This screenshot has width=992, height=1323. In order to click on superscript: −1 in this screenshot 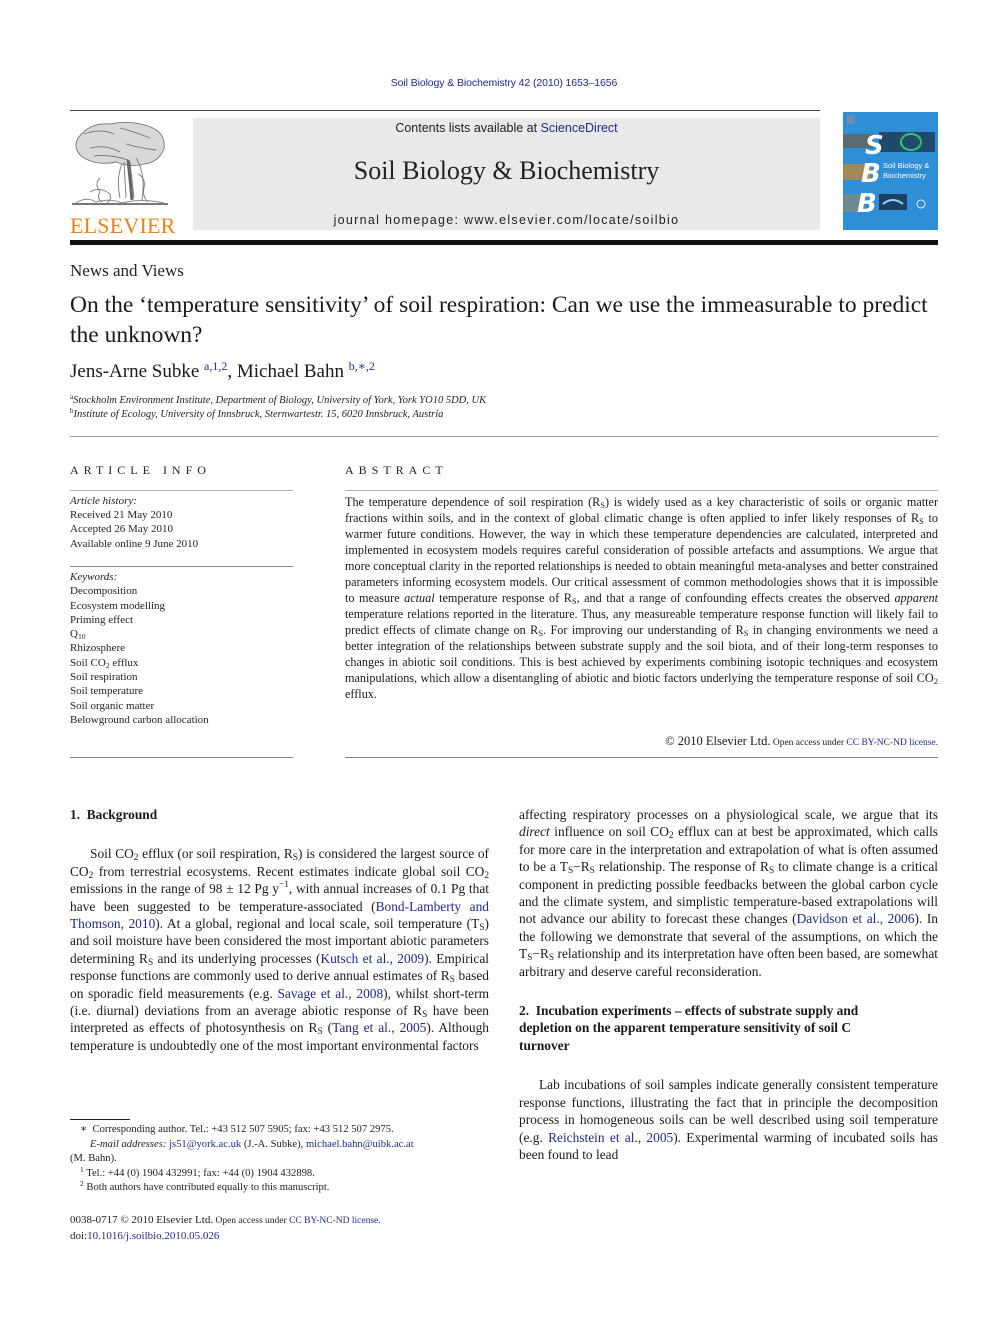, I will do `click(283, 885)`.